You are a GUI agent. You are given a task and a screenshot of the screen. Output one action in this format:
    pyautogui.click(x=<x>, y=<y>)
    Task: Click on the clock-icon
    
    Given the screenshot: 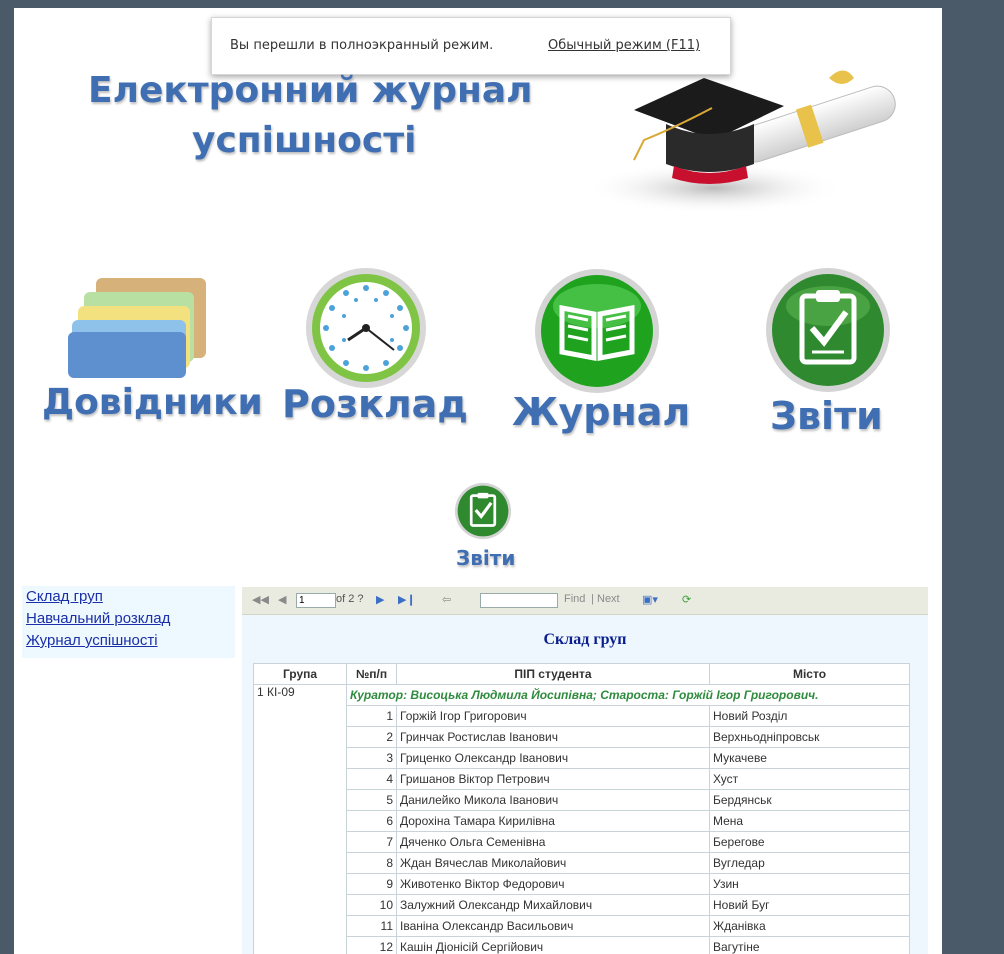 What is the action you would take?
    pyautogui.click(x=366, y=328)
    